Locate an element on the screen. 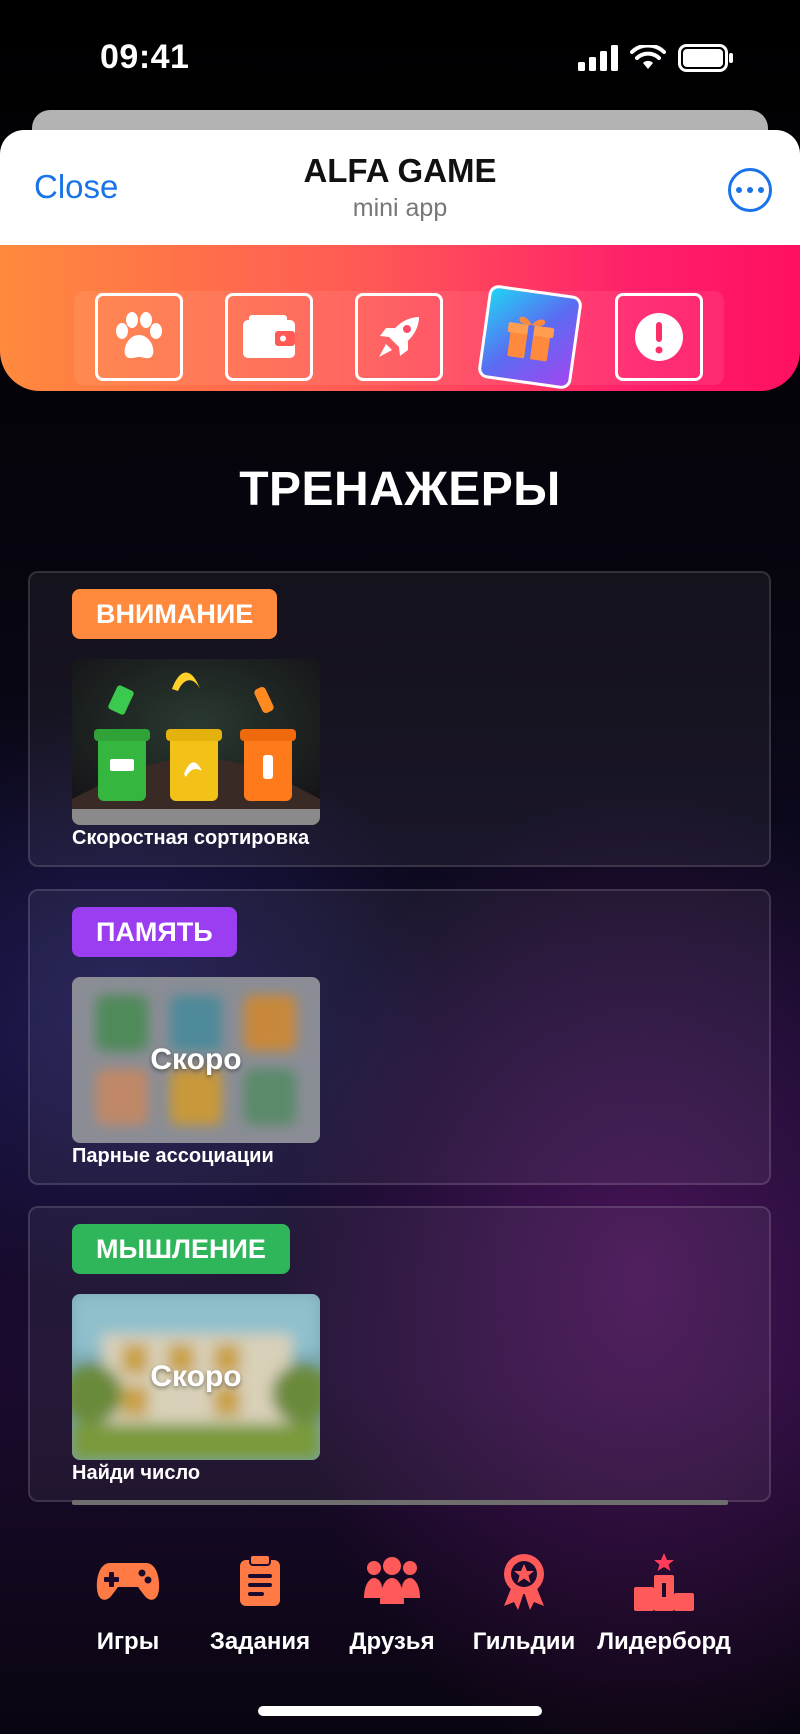 The height and width of the screenshot is (1734, 800). status-time: 09:41 is located at coordinates (145, 57).